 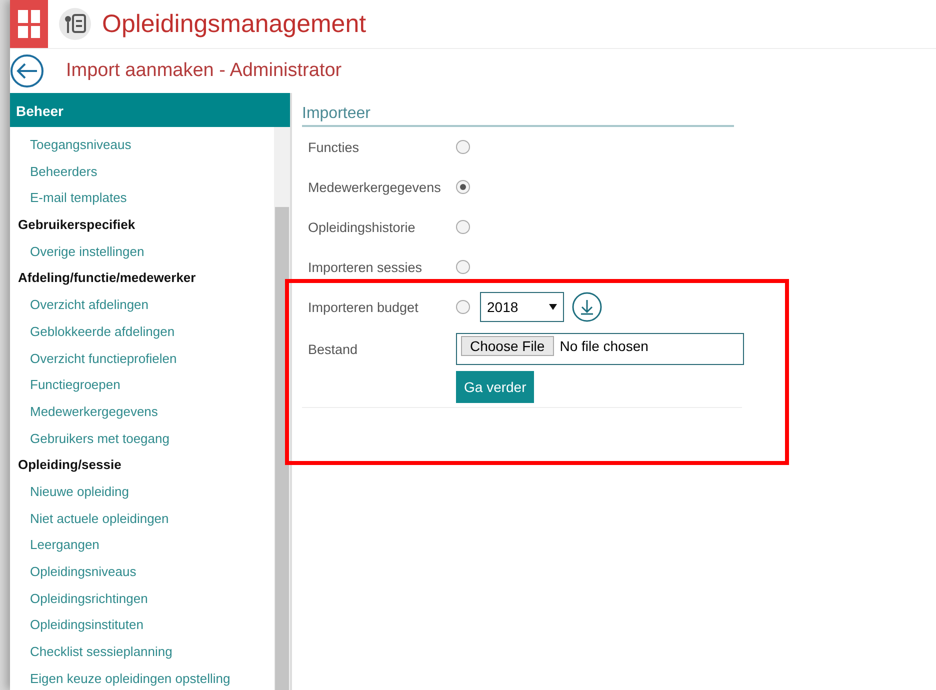 I want to click on download-icon, so click(x=587, y=307).